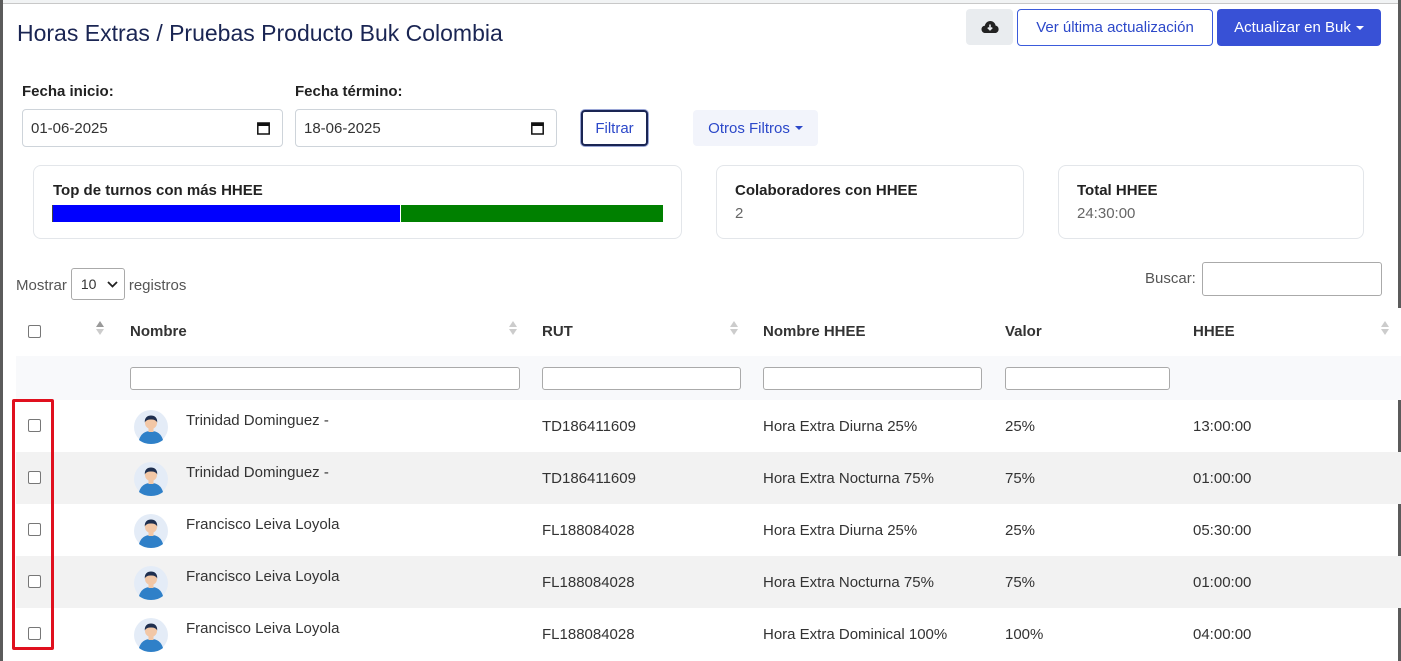 This screenshot has width=1401, height=661. I want to click on total-hhee-title: Total HHEE, so click(1117, 190).